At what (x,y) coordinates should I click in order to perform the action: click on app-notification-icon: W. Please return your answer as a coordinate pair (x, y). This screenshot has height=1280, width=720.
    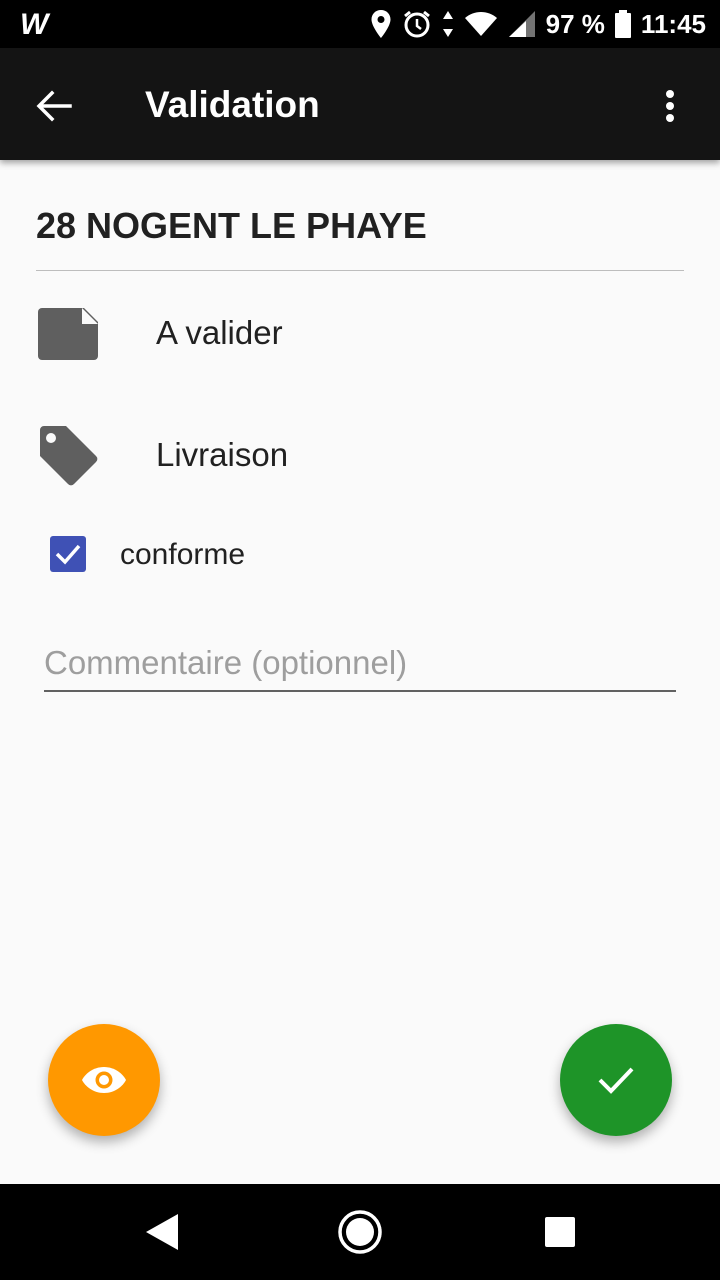
    Looking at the image, I should click on (34, 24).